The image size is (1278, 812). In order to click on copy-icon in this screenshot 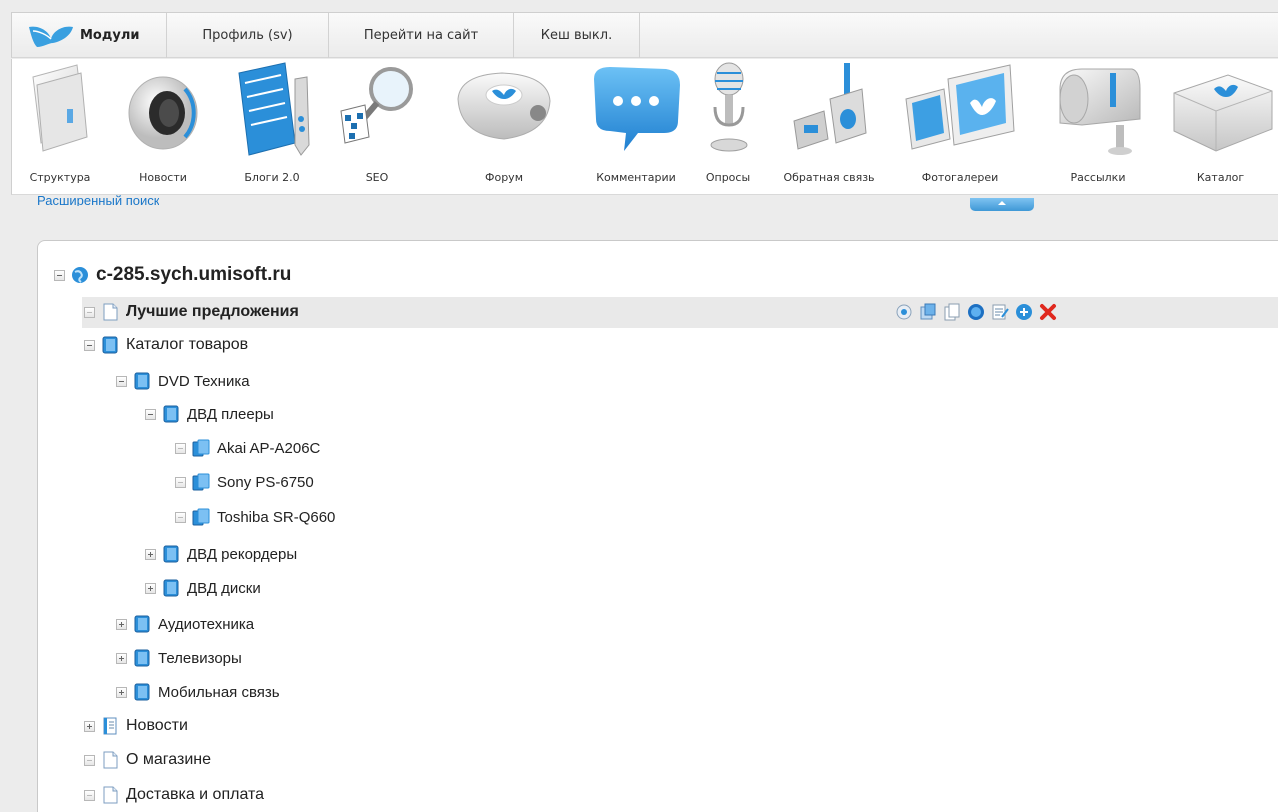, I will do `click(952, 312)`.